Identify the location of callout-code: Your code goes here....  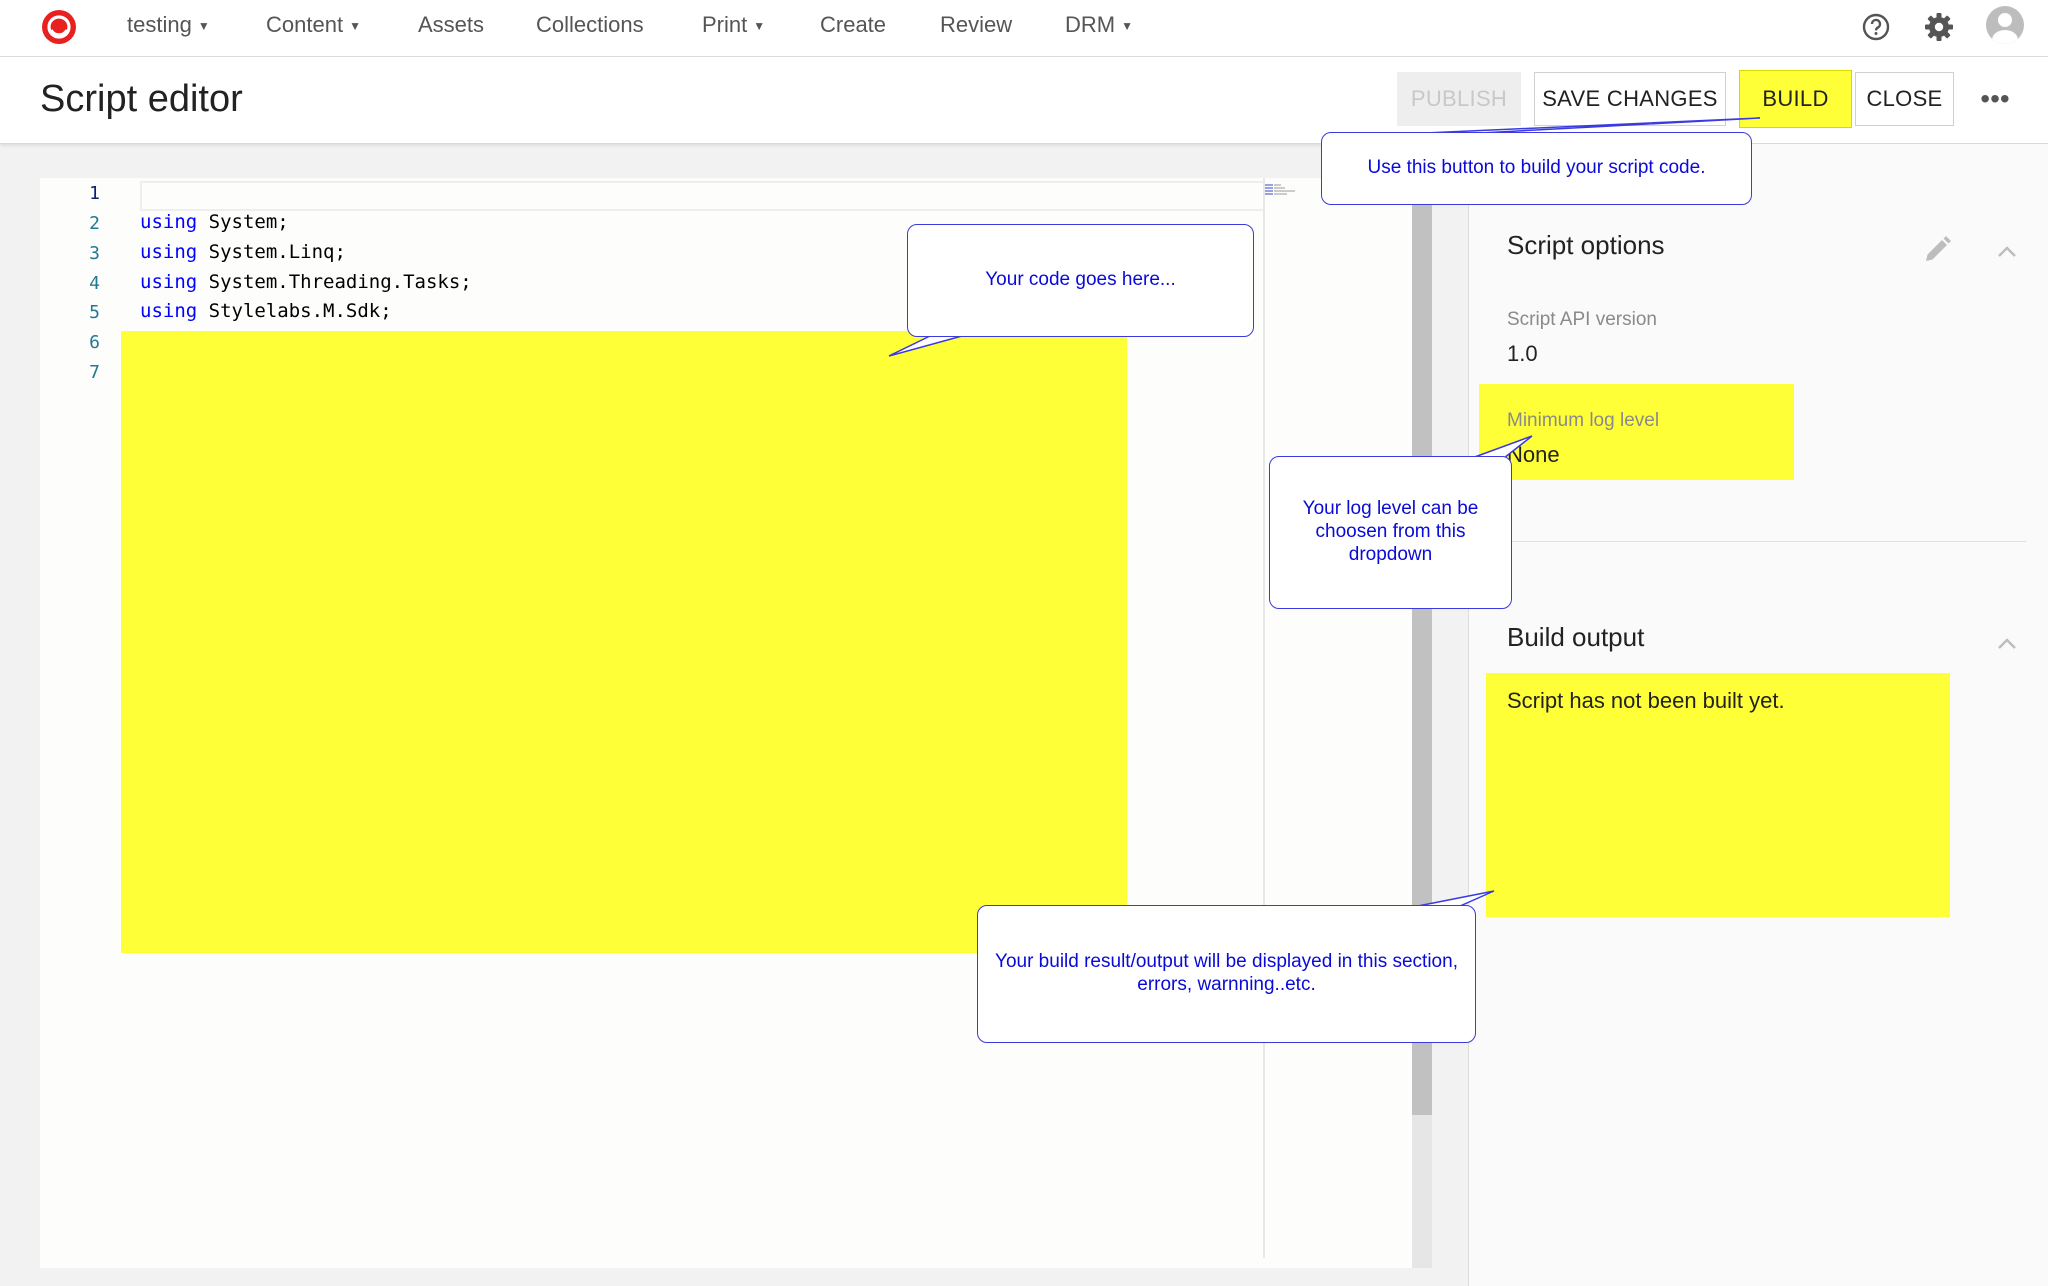
(1080, 280).